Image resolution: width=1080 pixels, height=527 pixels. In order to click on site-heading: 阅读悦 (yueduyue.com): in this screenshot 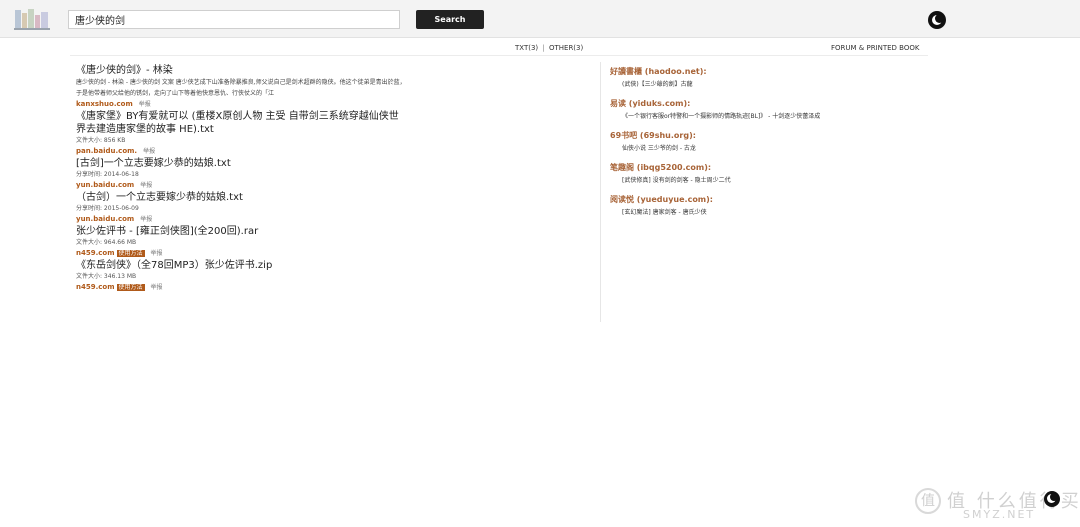, I will do `click(770, 200)`.